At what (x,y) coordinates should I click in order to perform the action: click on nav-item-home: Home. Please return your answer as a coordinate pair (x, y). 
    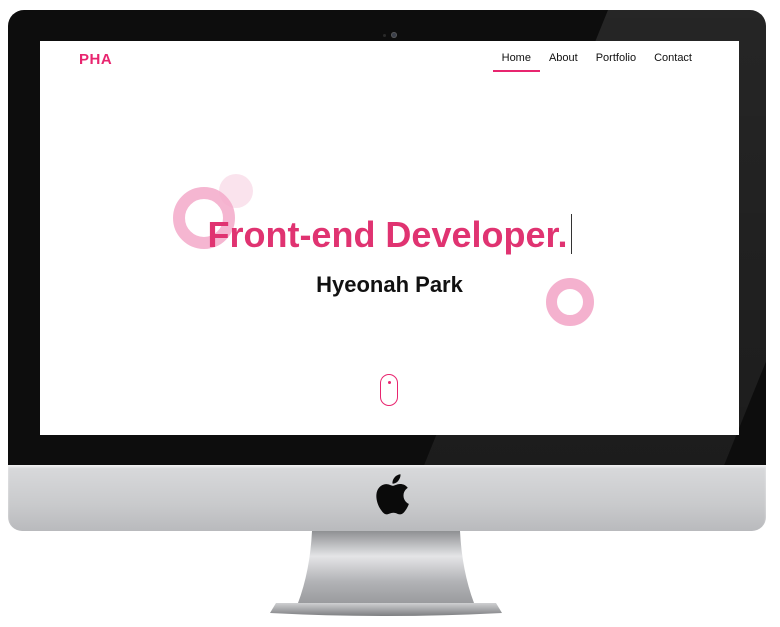
    Looking at the image, I should click on (516, 62).